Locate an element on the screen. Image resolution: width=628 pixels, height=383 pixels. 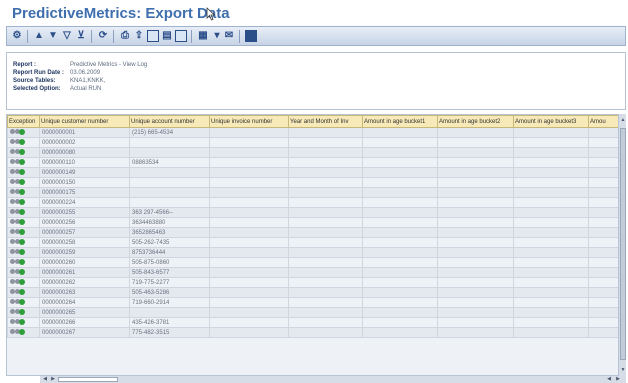
table-row: 0000000002 is located at coordinates (313, 142).